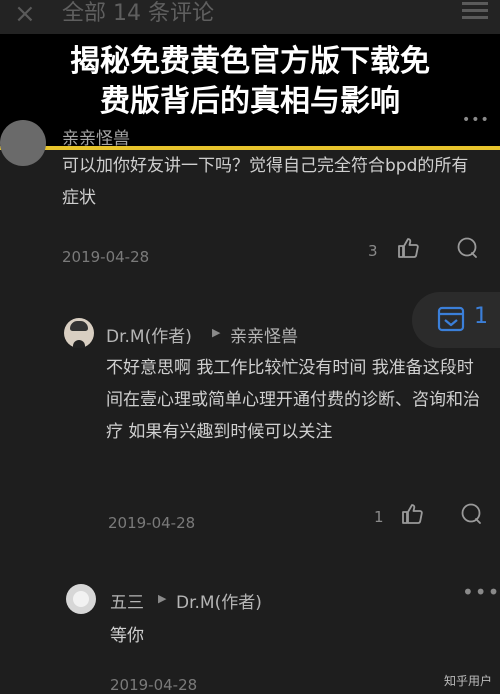 The height and width of the screenshot is (694, 500). I want to click on close-icon: ×, so click(25, 14).